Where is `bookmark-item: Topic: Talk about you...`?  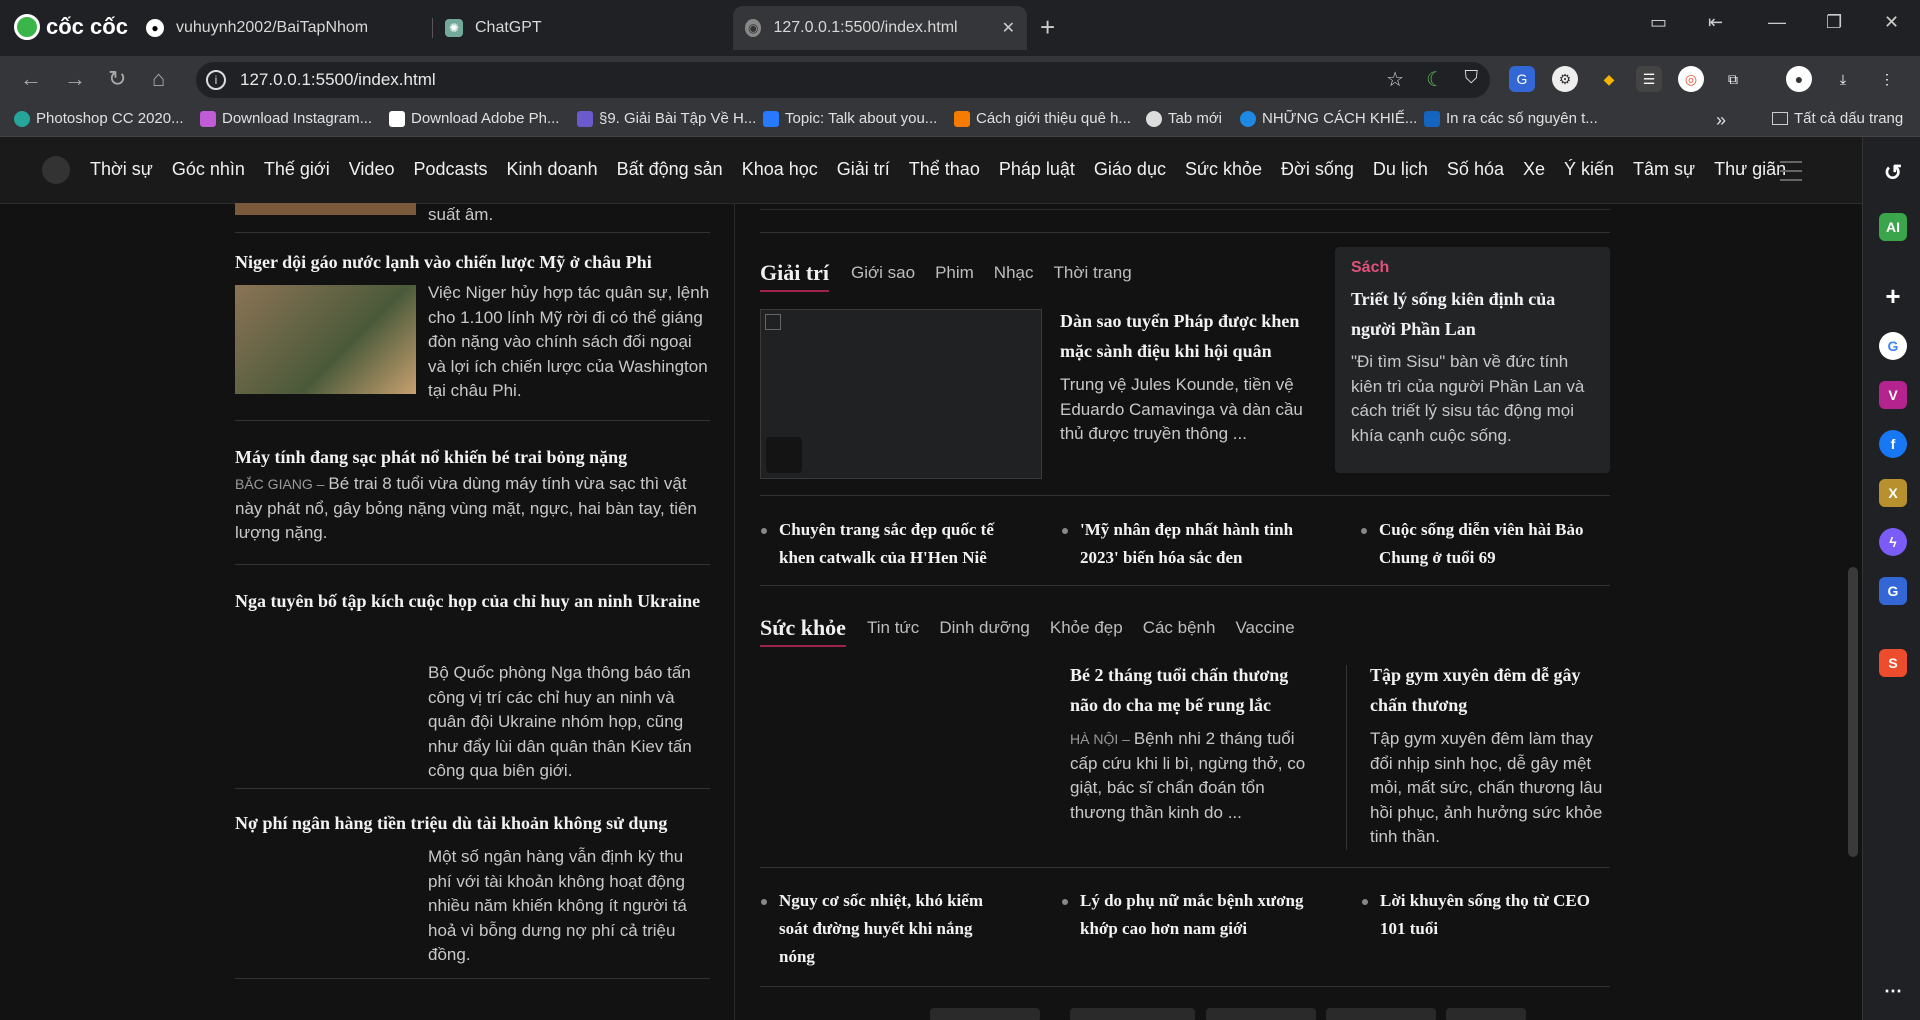
bookmark-item: Topic: Talk about you... is located at coordinates (850, 118).